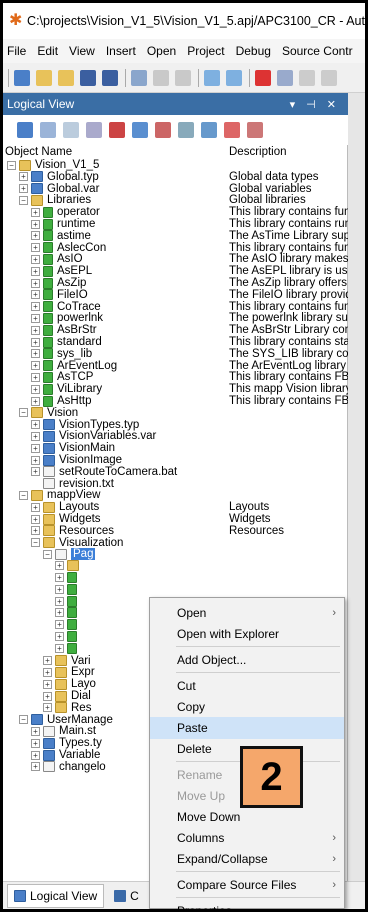 Image resolution: width=368 pixels, height=912 pixels. I want to click on menu-open: Open, so click(161, 51).